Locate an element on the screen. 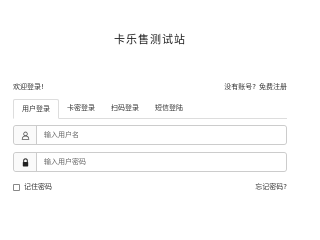  remember-password: 记住密码 is located at coordinates (32, 187).